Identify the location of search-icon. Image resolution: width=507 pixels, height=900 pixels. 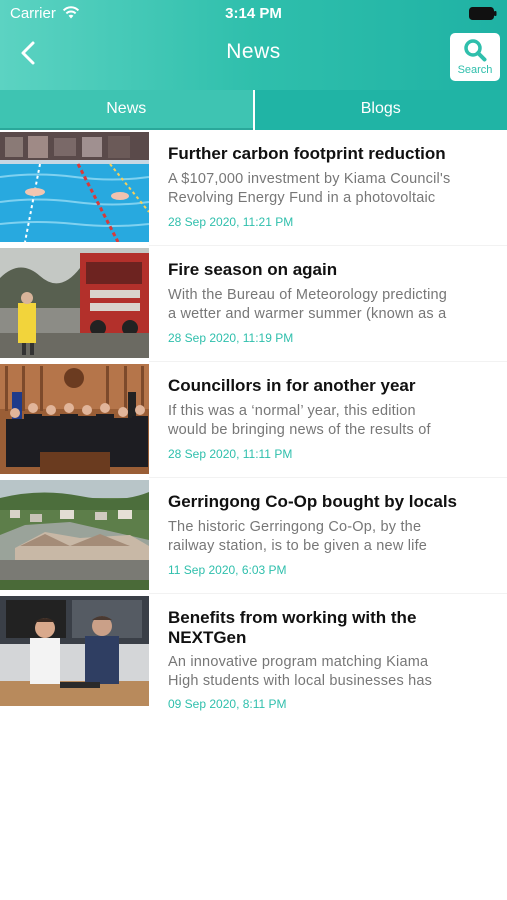
(475, 50).